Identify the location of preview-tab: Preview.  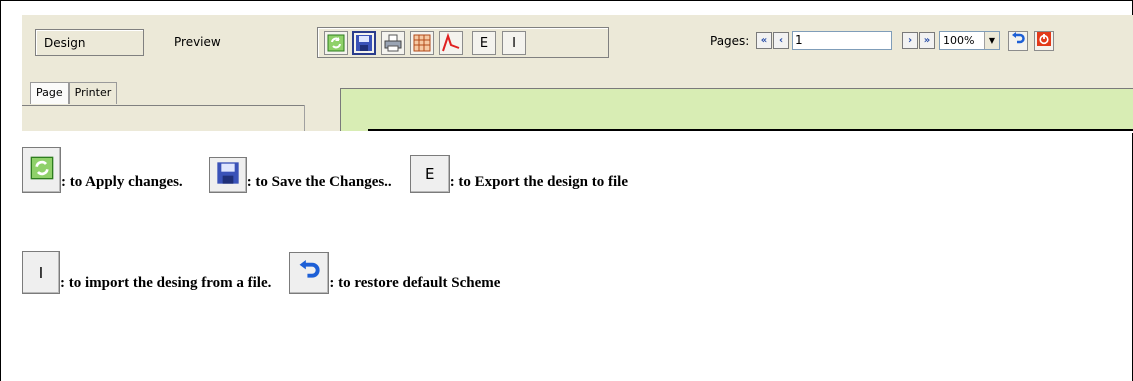
(197, 42).